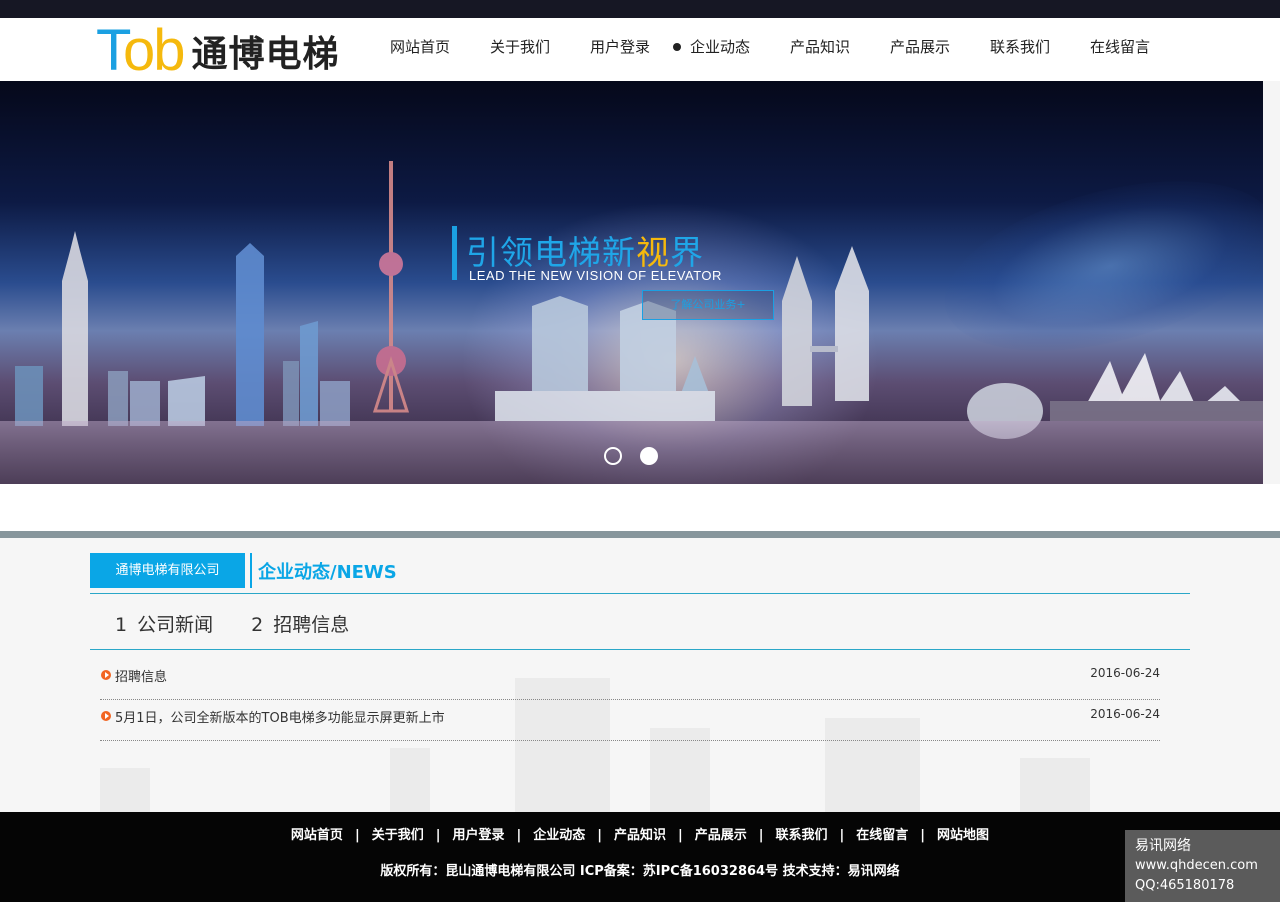  What do you see at coordinates (721, 835) in the screenshot?
I see `footer-link-products: 产品展示` at bounding box center [721, 835].